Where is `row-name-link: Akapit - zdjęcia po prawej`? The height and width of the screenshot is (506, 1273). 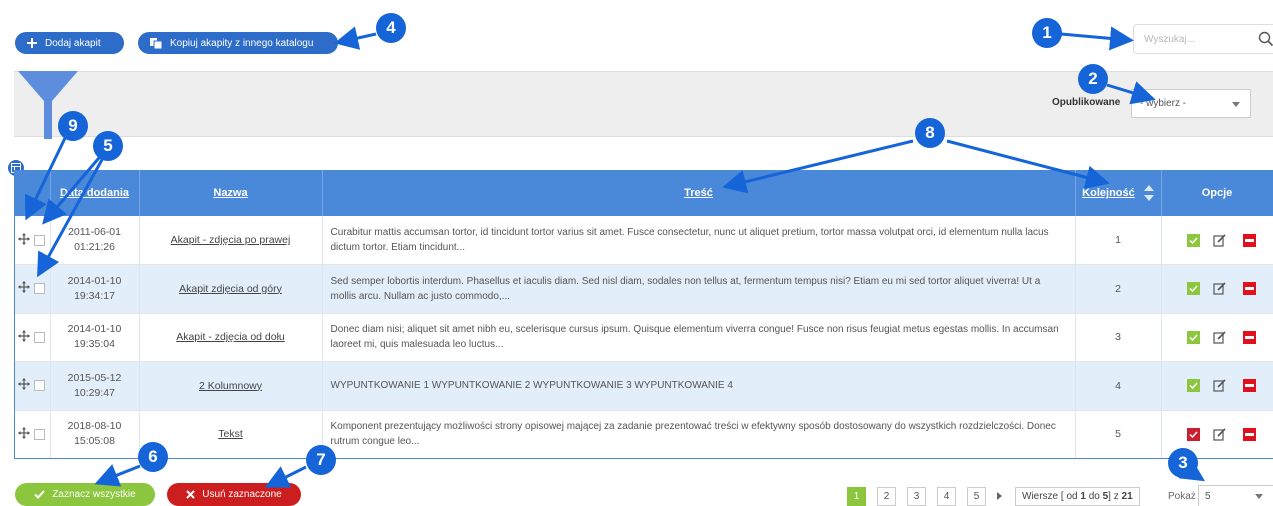
row-name-link: Akapit - zdjęcia po prawej is located at coordinates (231, 240).